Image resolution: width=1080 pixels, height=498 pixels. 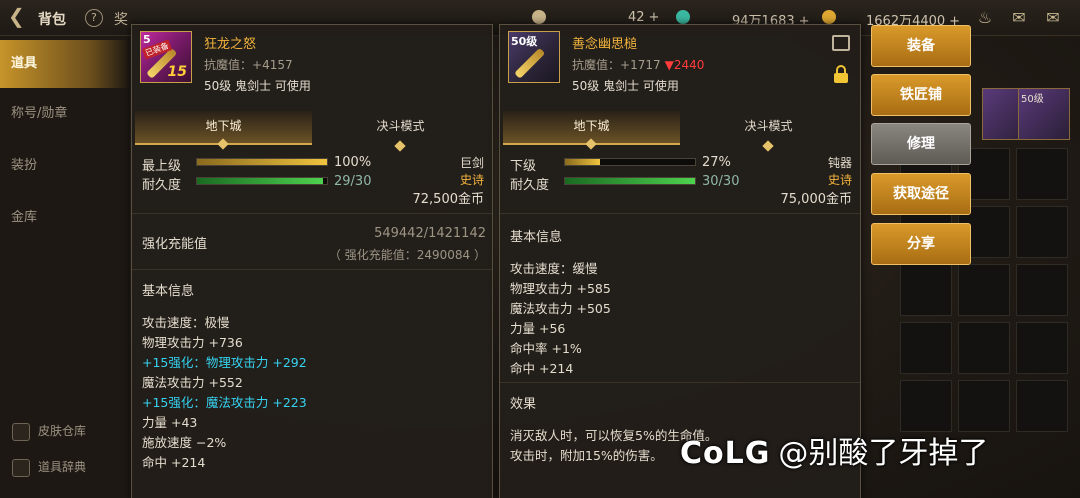 What do you see at coordinates (65, 267) in the screenshot?
I see `sidebar: 道具 称号/勋章 装扮 金库 皮肤仓库 道具辞典` at bounding box center [65, 267].